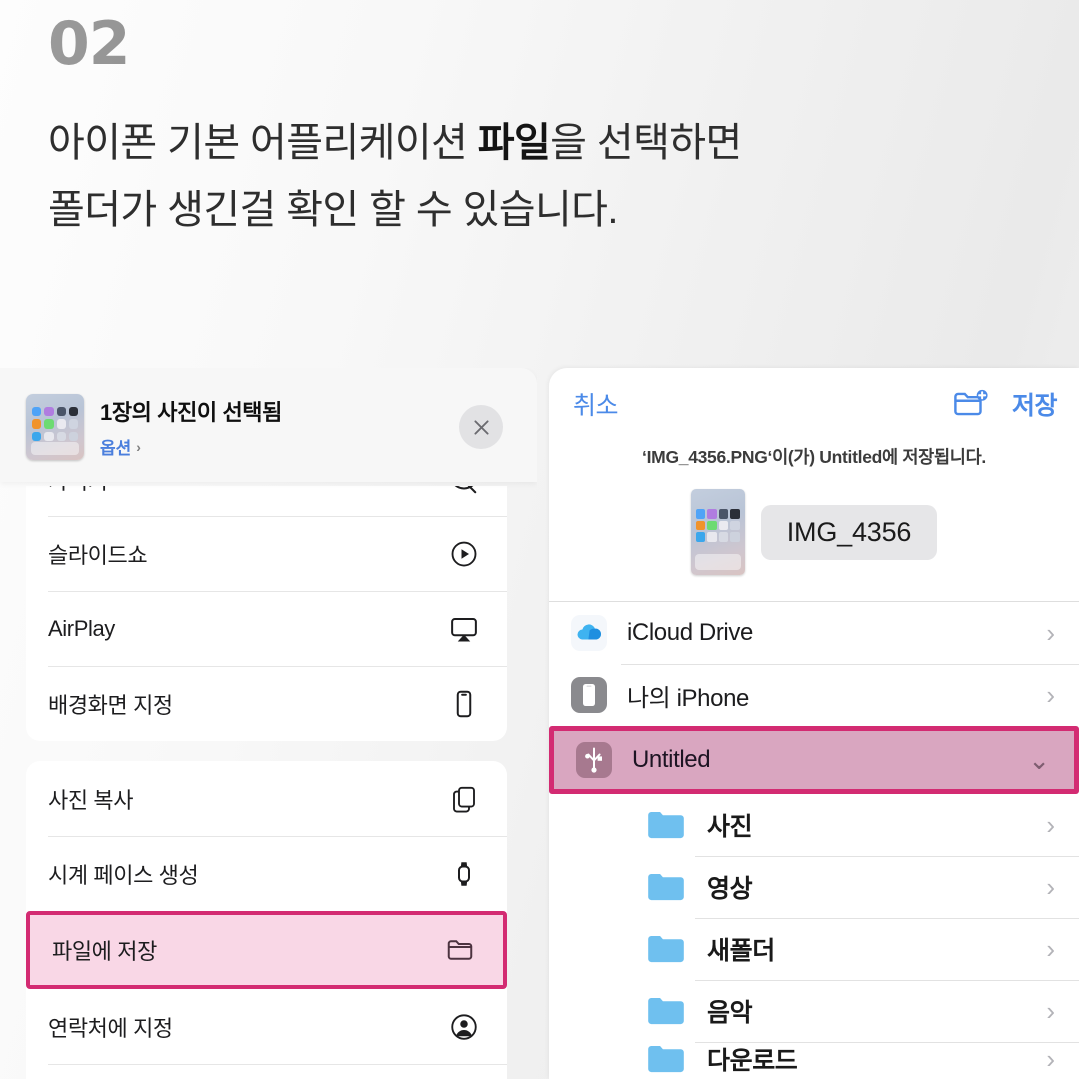 Image resolution: width=1079 pixels, height=1079 pixels. I want to click on location-label: 나의 iPhone, so click(688, 698).